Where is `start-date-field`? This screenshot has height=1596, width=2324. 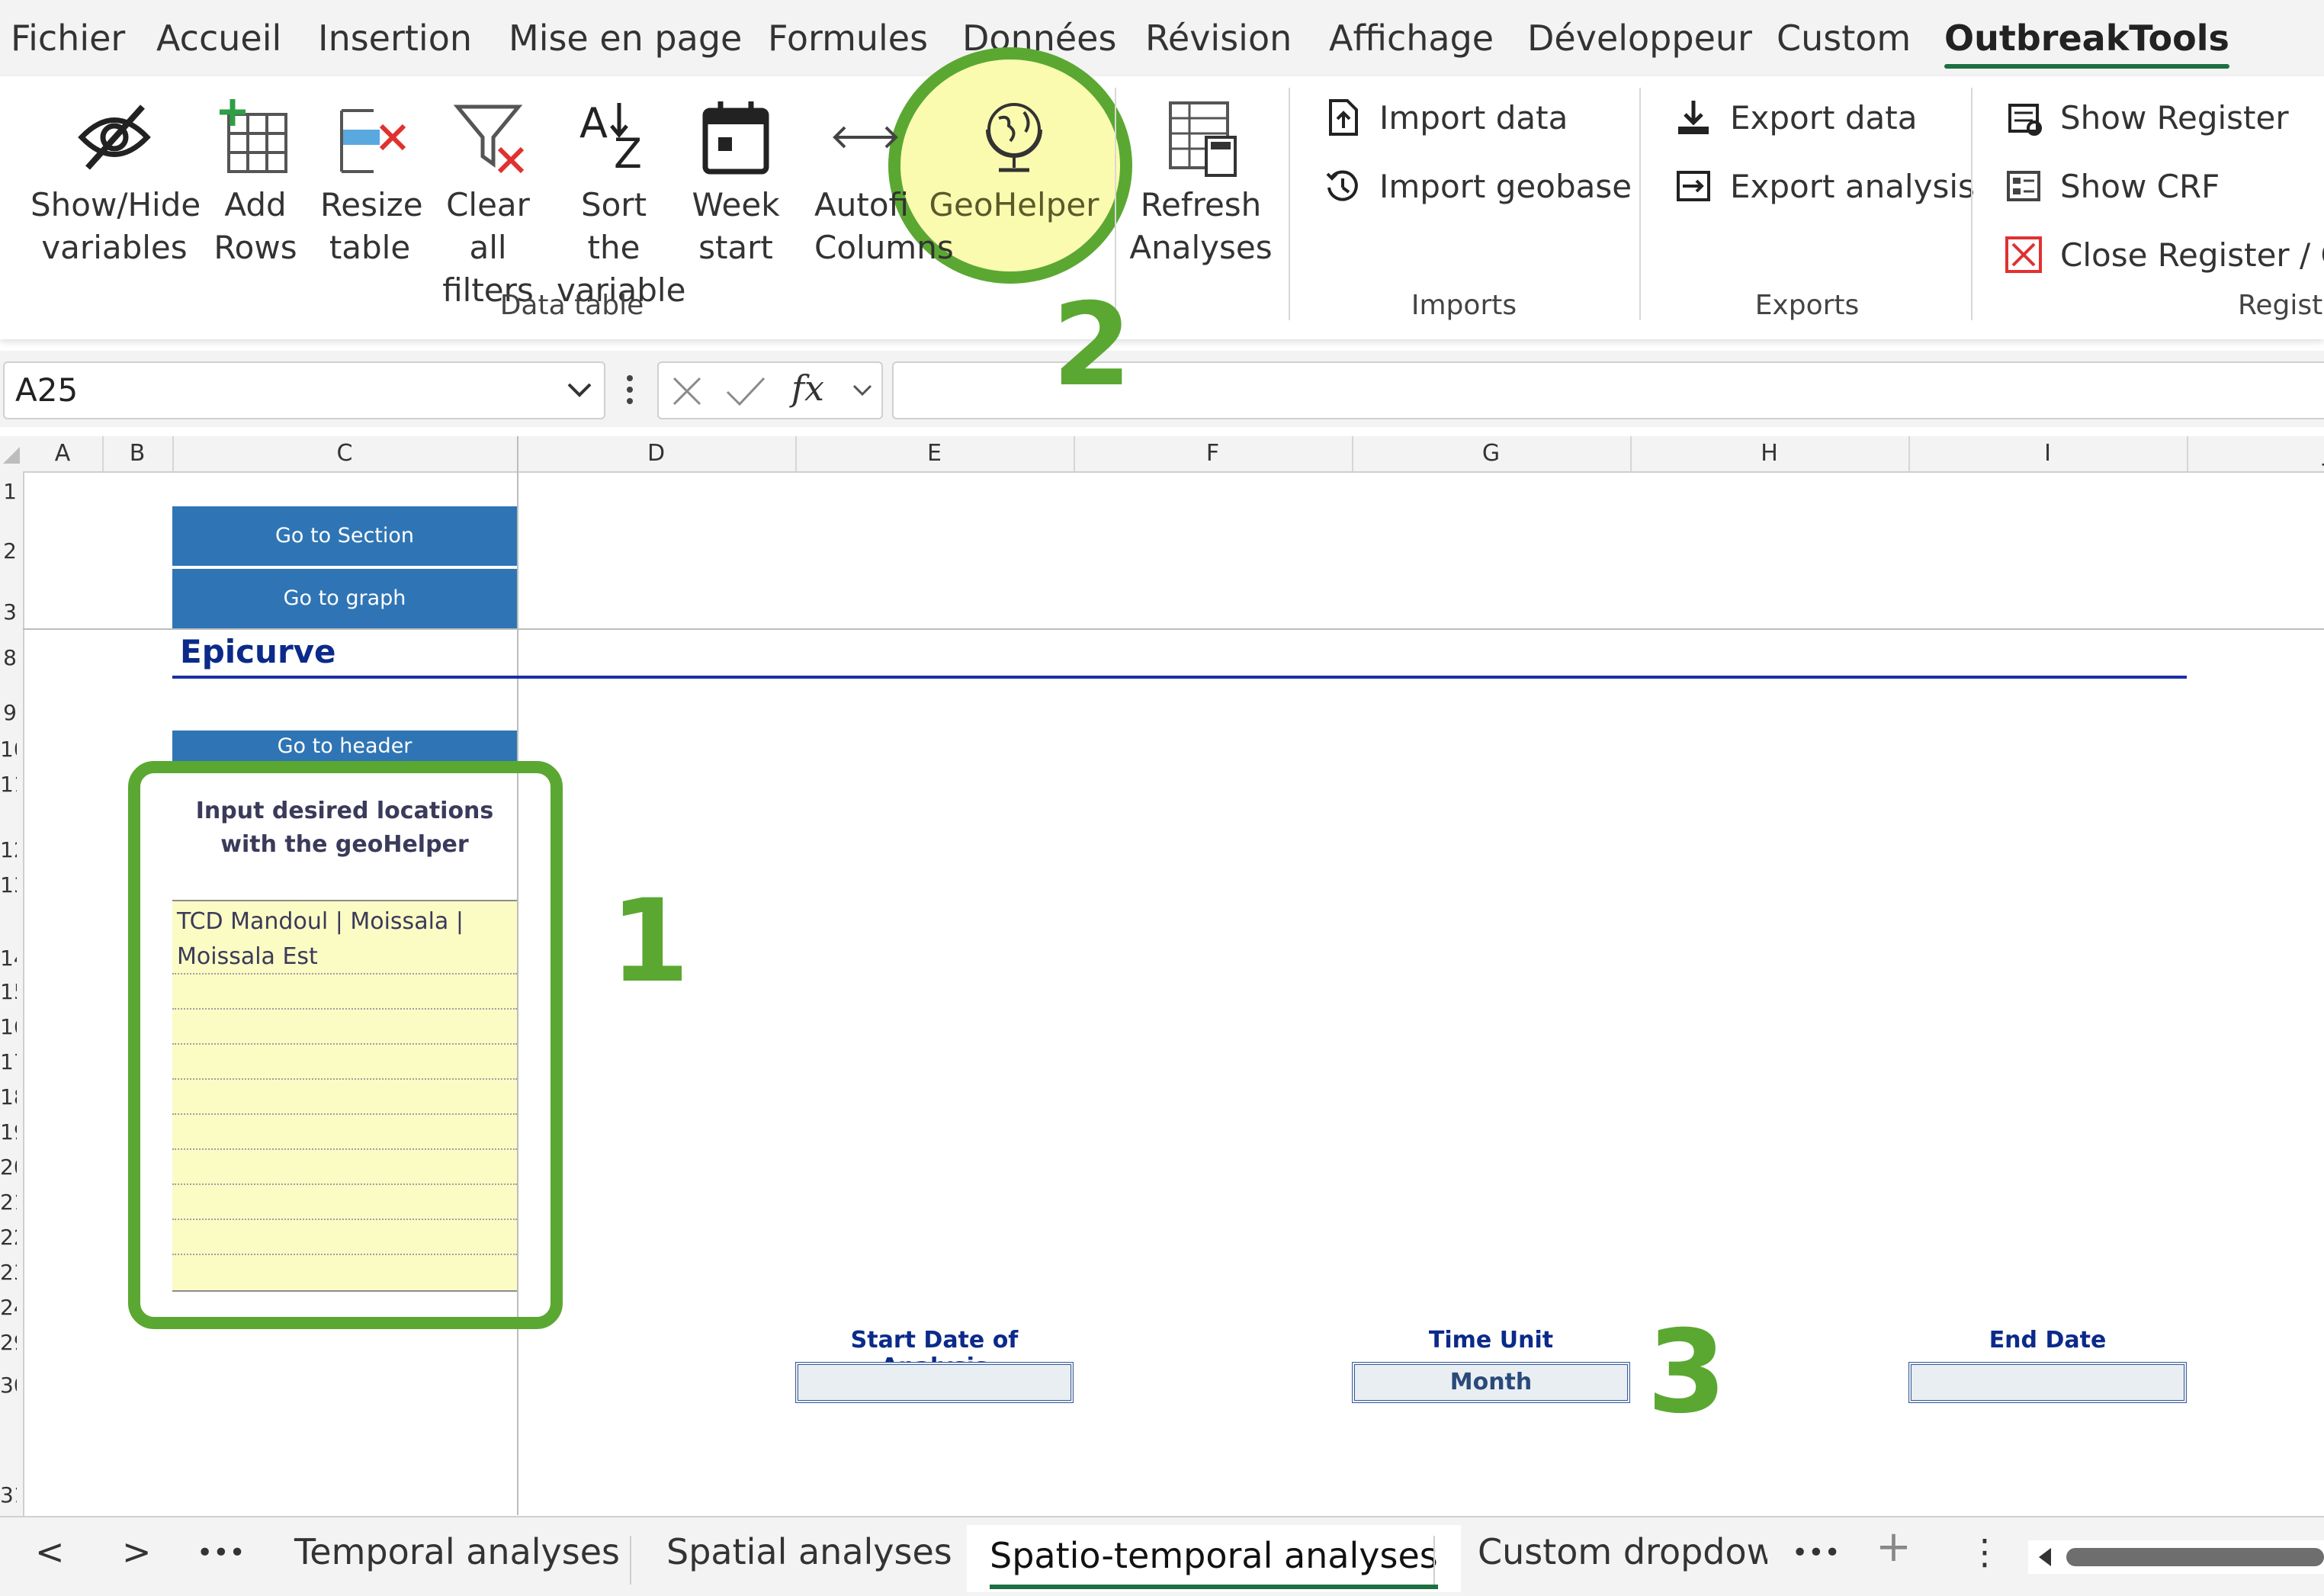
start-date-field is located at coordinates (935, 1382).